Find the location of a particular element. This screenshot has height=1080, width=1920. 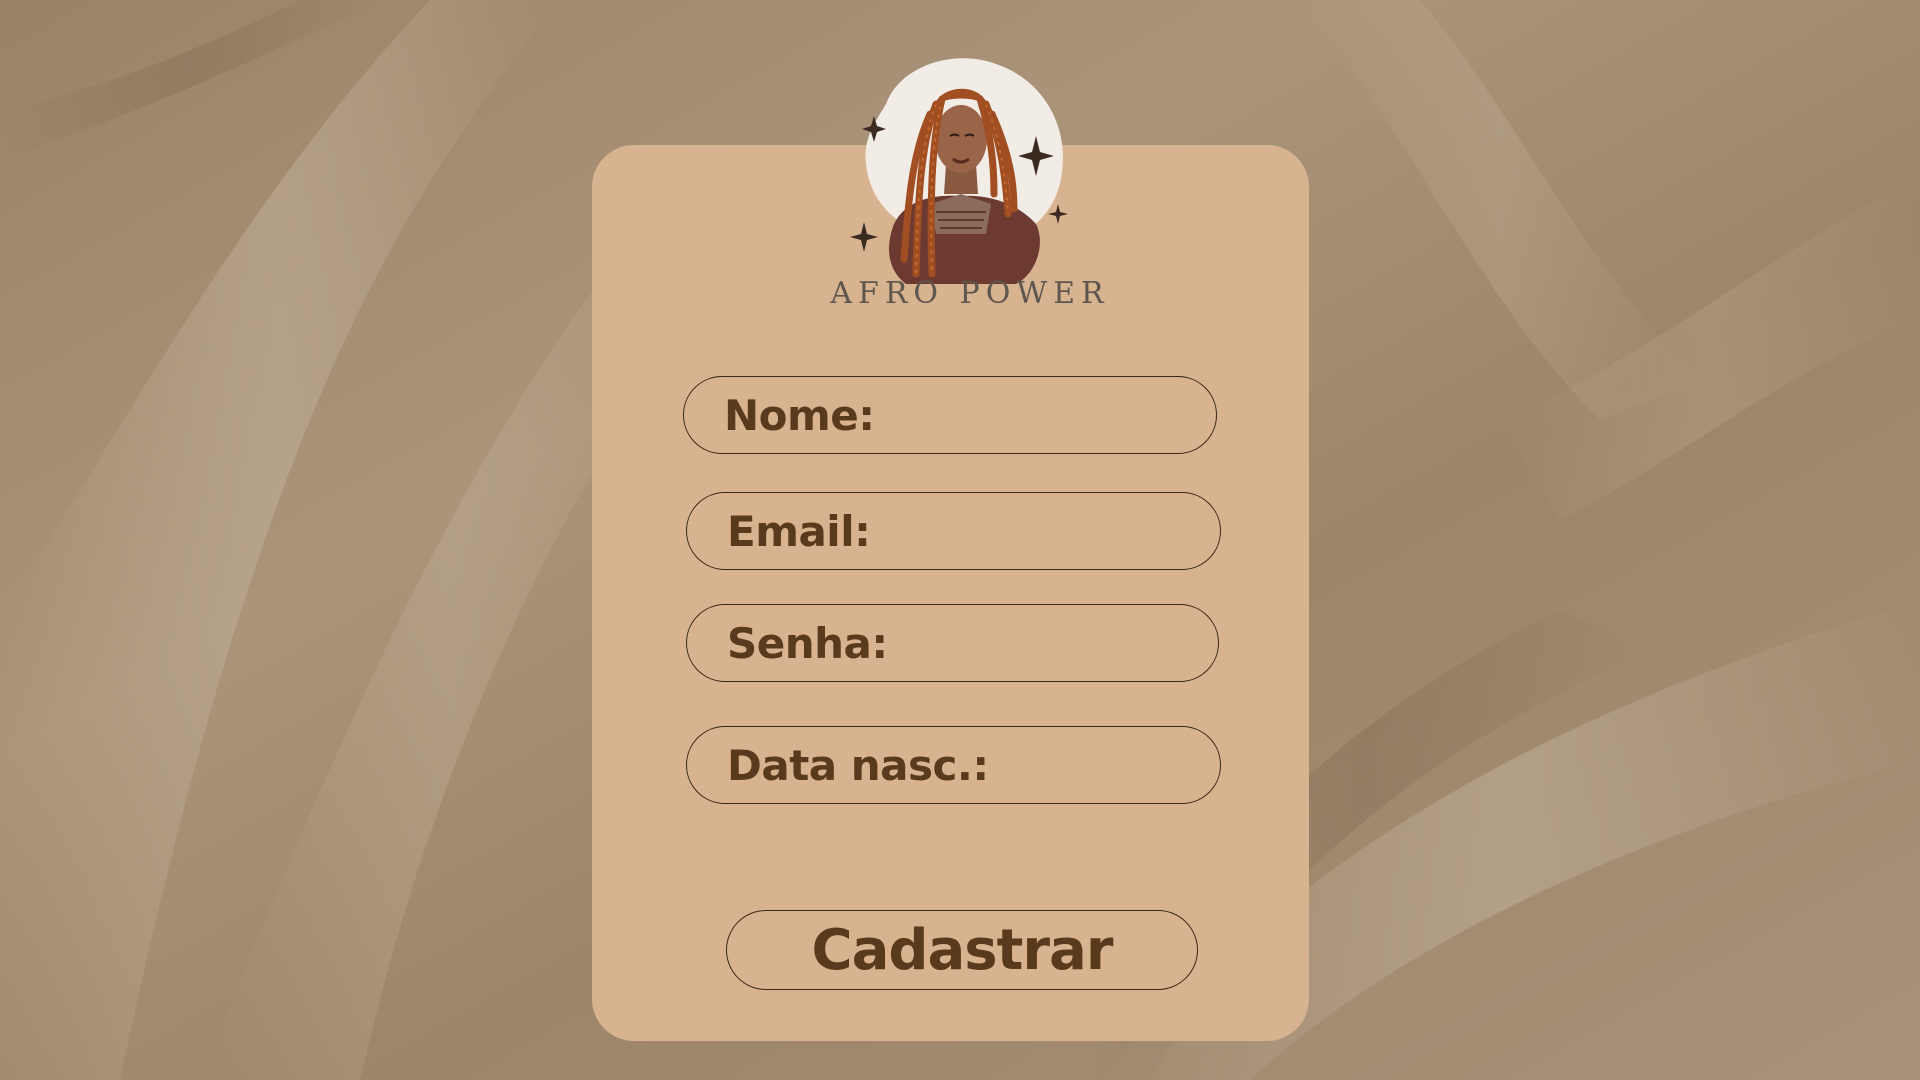

email-field-label: Email: is located at coordinates (799, 531).